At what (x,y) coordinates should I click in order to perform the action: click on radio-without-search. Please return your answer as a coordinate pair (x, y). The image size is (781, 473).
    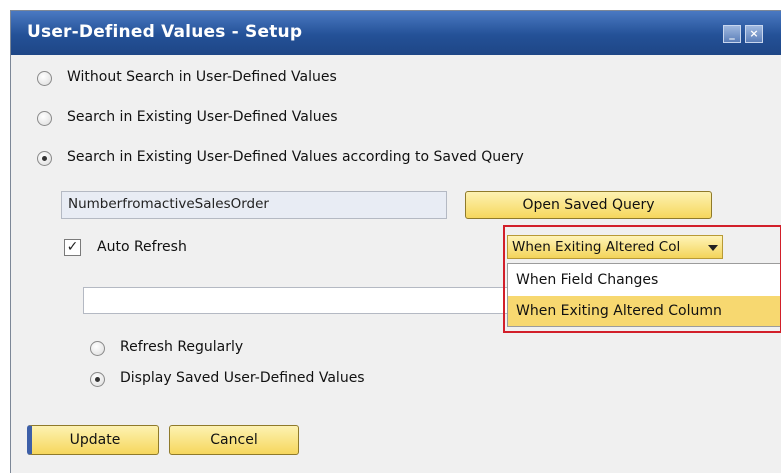
    Looking at the image, I should click on (44, 78).